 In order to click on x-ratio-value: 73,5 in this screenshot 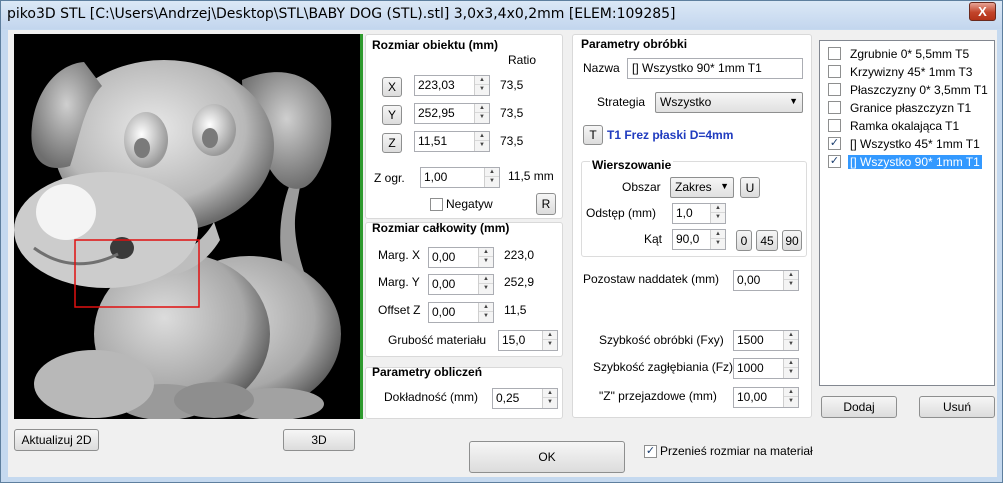, I will do `click(512, 85)`.